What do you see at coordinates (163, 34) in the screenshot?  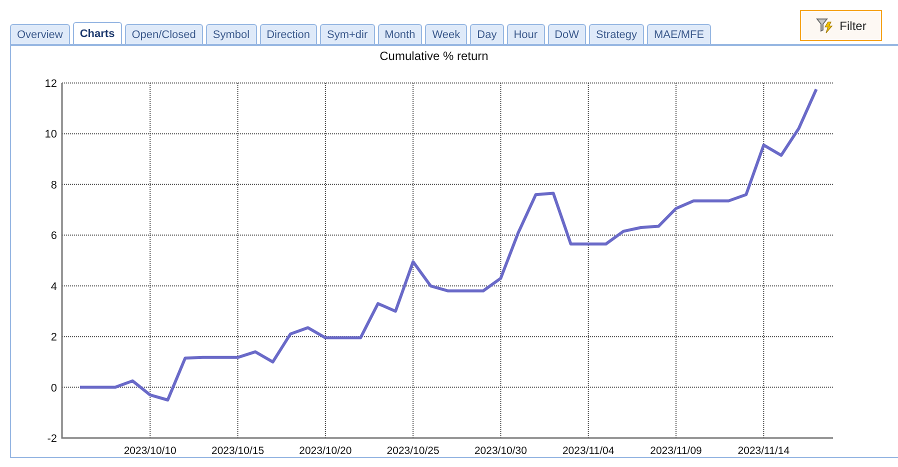 I see `tab: Open/Closed` at bounding box center [163, 34].